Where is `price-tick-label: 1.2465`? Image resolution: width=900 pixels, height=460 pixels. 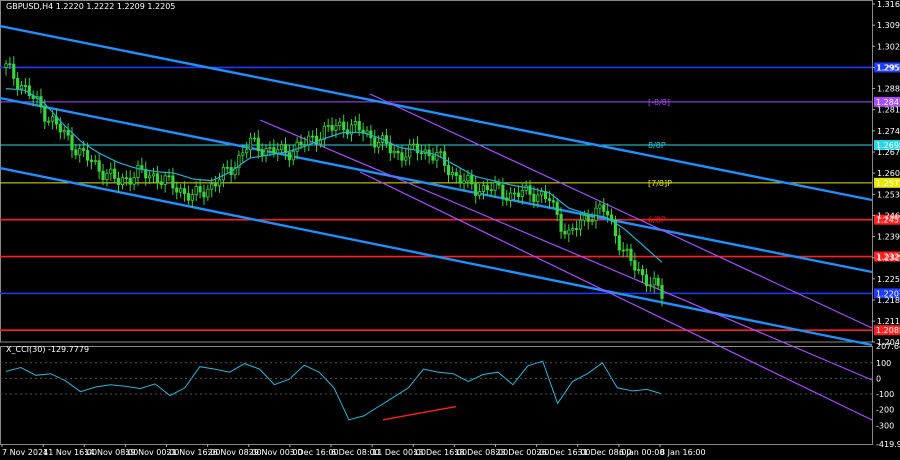 price-tick-label: 1.2465 is located at coordinates (888, 215).